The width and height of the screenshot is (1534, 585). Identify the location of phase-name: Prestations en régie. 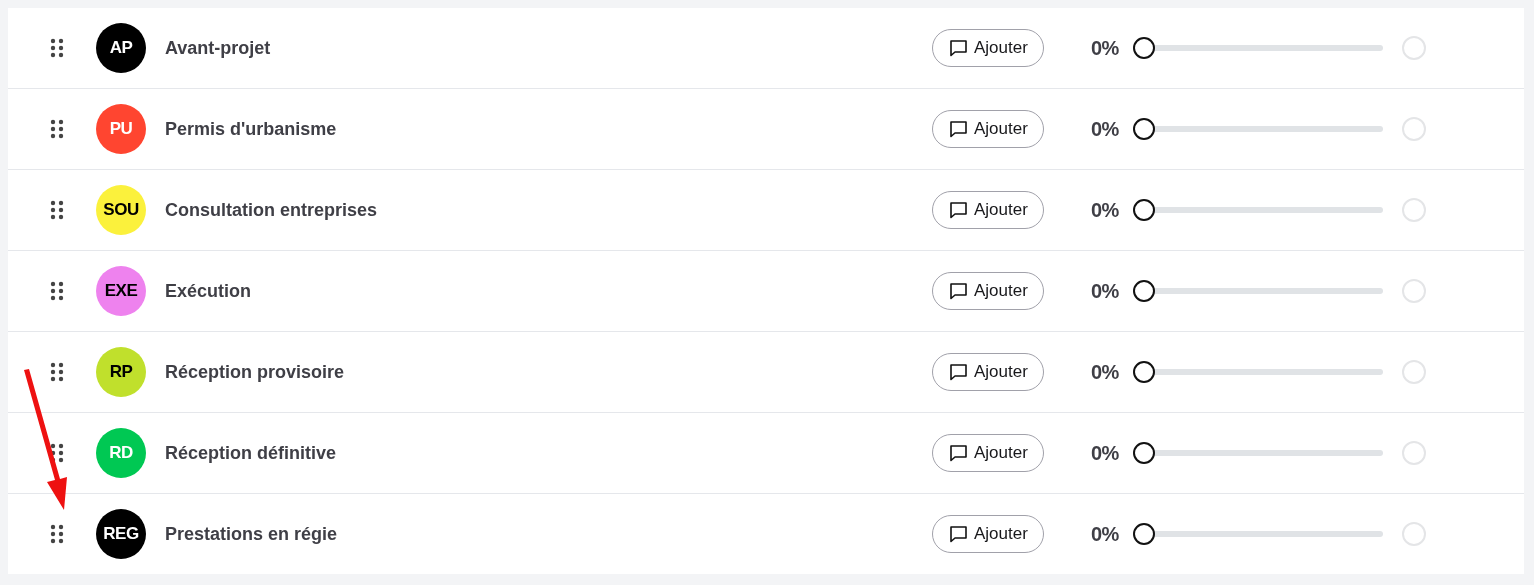
(252, 534).